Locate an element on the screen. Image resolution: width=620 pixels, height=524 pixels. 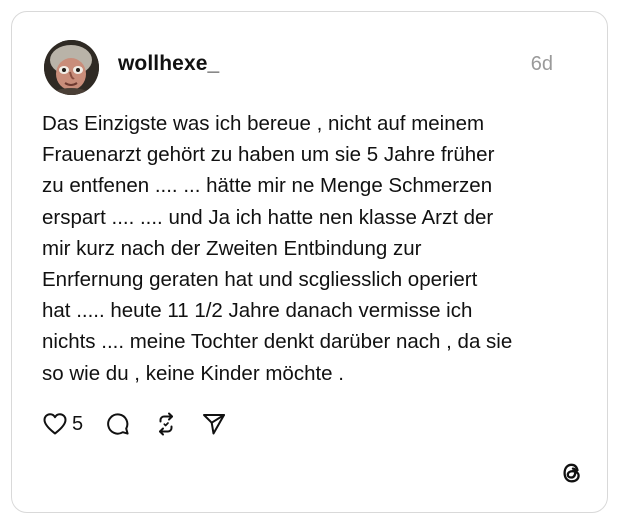
send-icon is located at coordinates (214, 424).